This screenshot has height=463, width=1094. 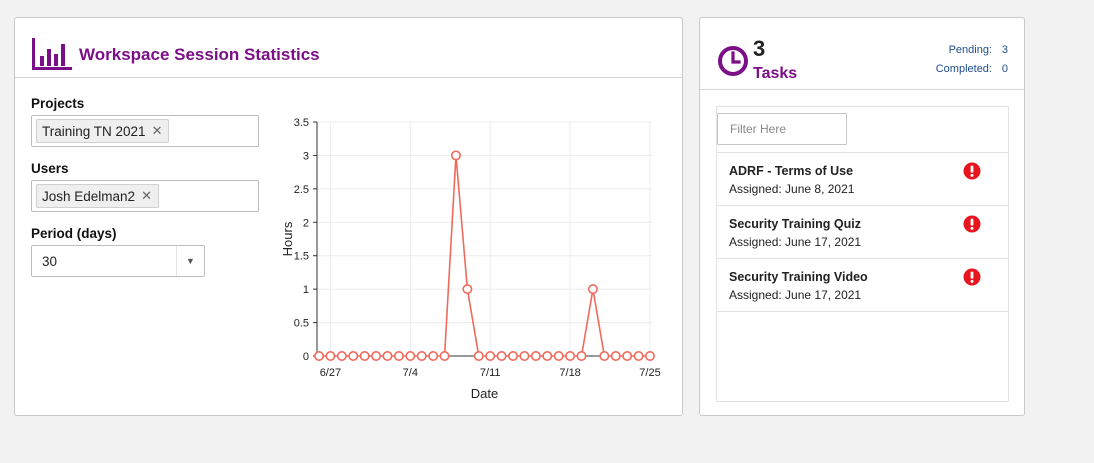 I want to click on y-tick-label: 1.5, so click(x=301, y=257).